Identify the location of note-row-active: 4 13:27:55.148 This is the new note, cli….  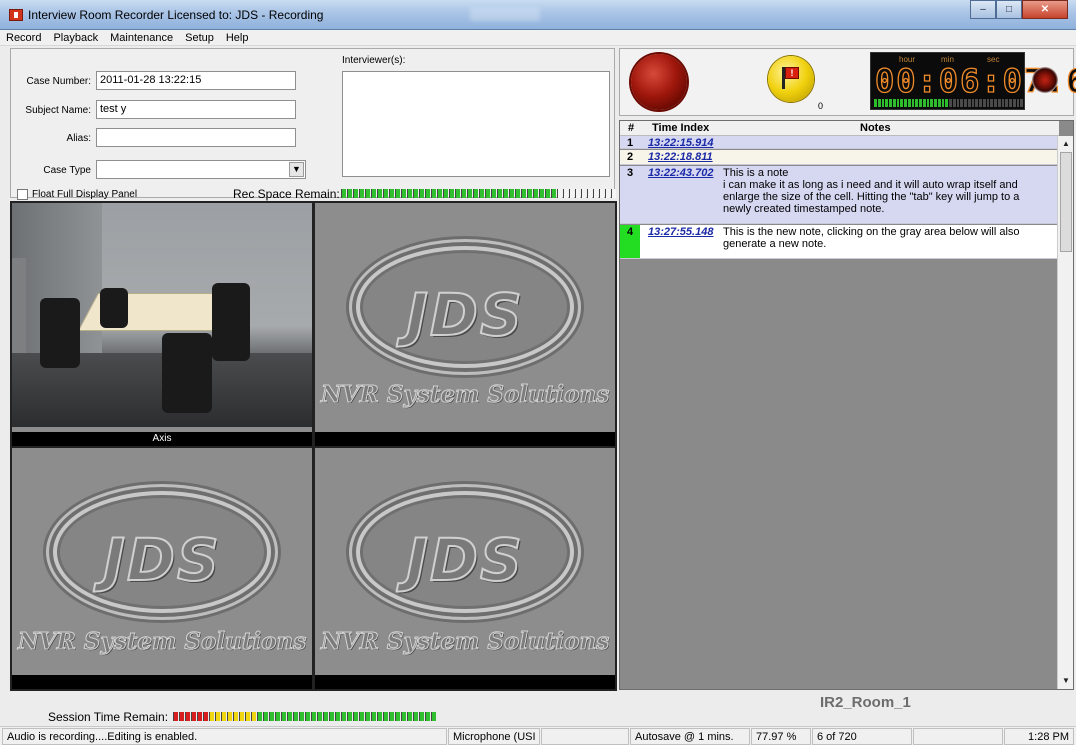
(839, 242).